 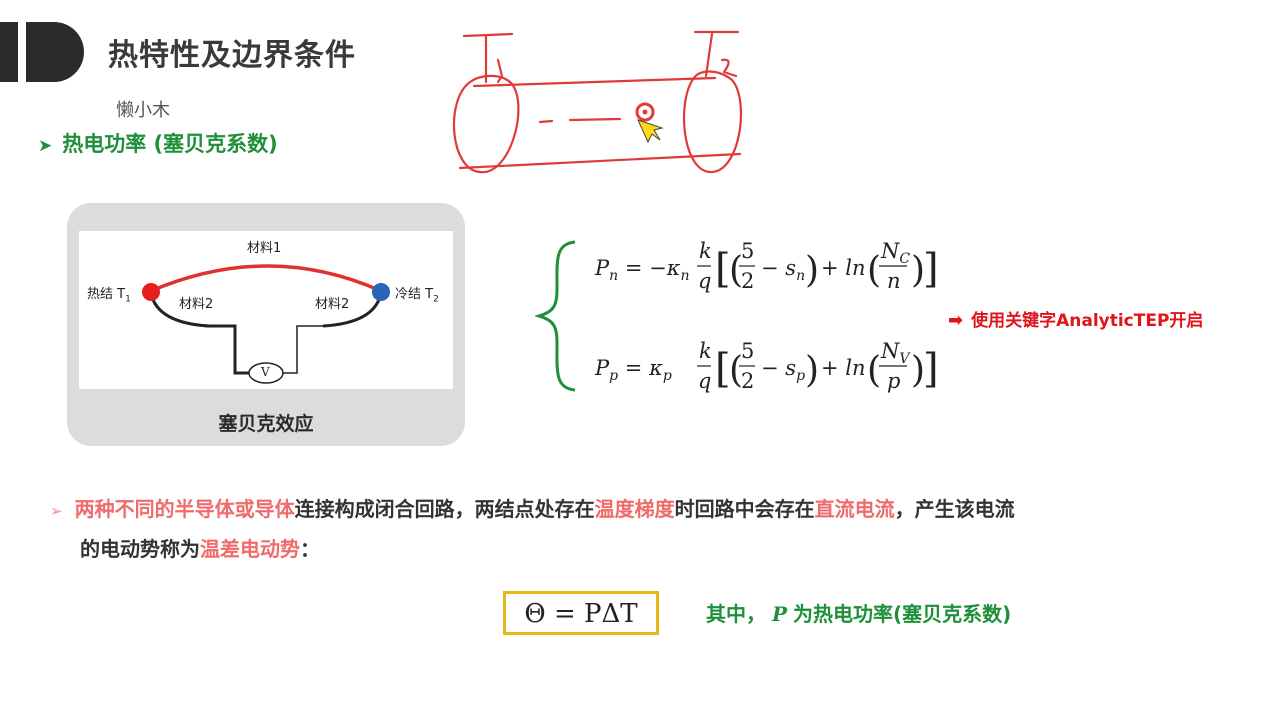 I want to click on cold-junction-label: 冷结 T2, so click(x=417, y=296).